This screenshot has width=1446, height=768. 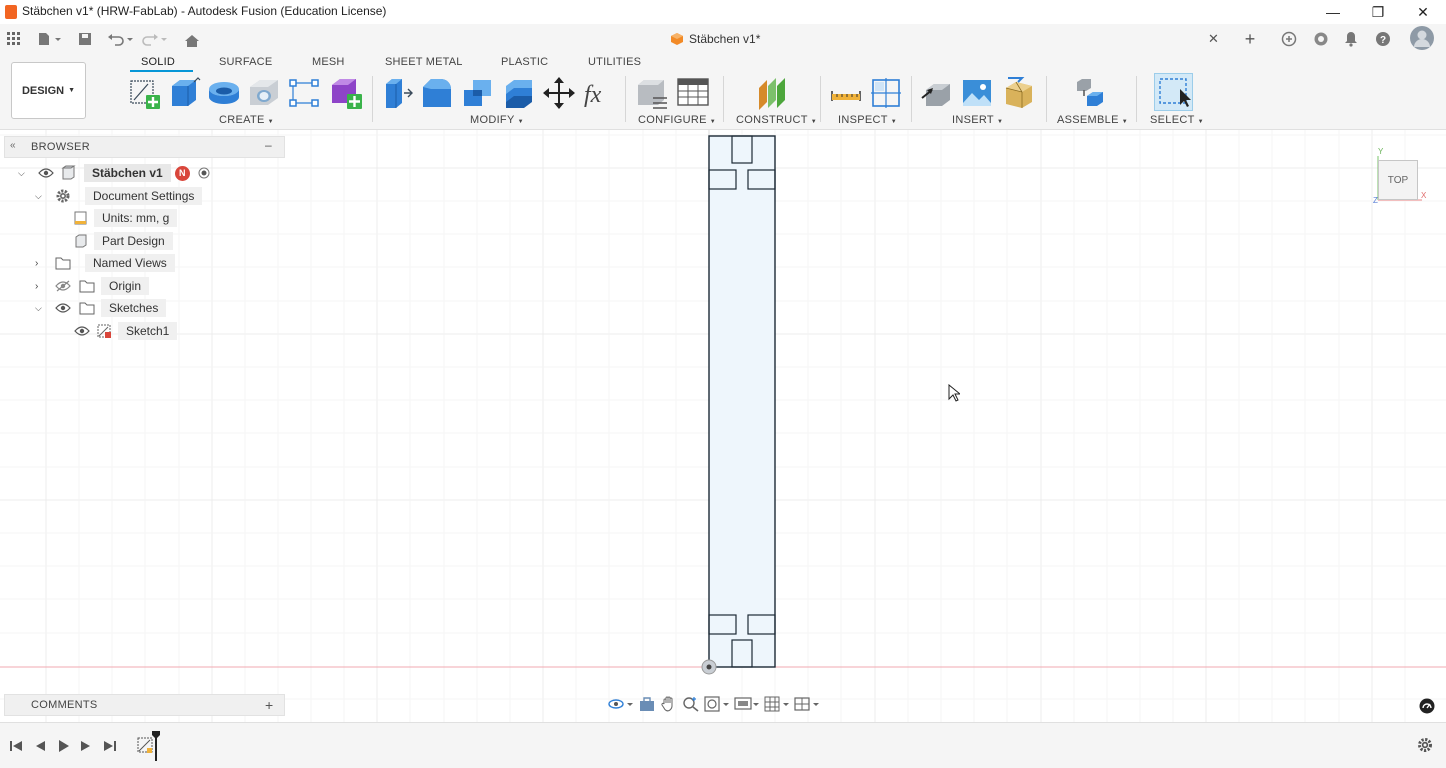 What do you see at coordinates (13, 145) in the screenshot?
I see `collapse-panel-icon: «` at bounding box center [13, 145].